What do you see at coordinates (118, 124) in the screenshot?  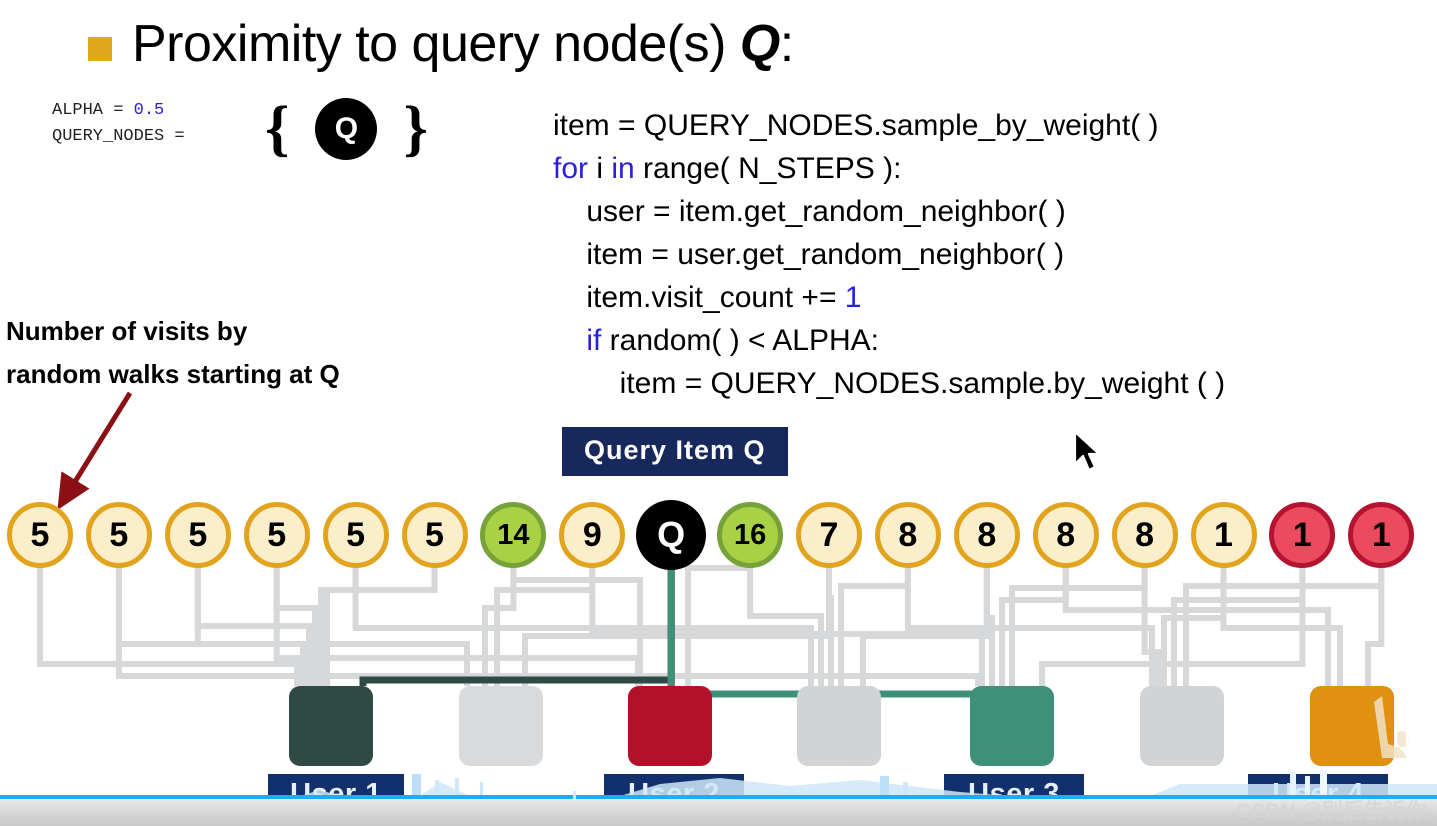 I see `config-code-block: ALPHA = 0.5 QUERY_NODES =` at bounding box center [118, 124].